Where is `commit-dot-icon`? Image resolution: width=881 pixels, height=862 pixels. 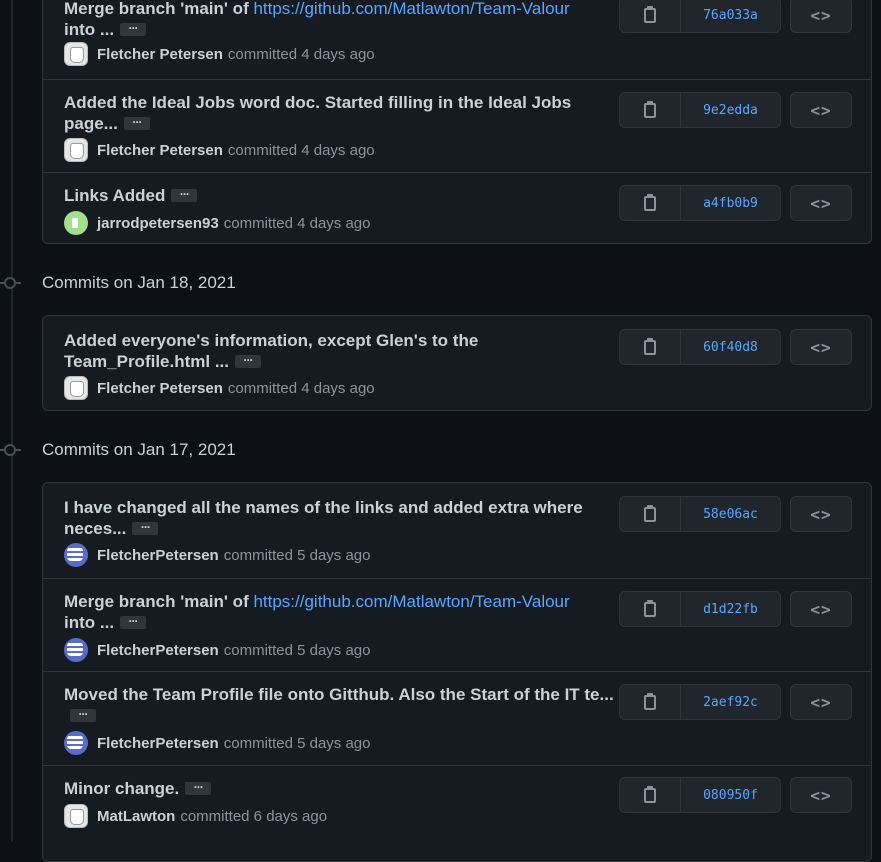
commit-dot-icon is located at coordinates (10, 450).